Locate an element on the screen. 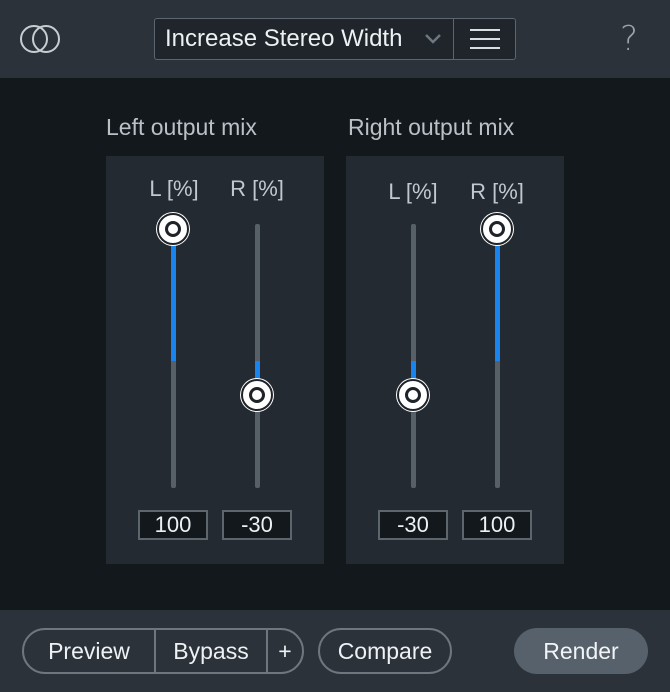  left-mix-r-value-field: -30 is located at coordinates (257, 525).